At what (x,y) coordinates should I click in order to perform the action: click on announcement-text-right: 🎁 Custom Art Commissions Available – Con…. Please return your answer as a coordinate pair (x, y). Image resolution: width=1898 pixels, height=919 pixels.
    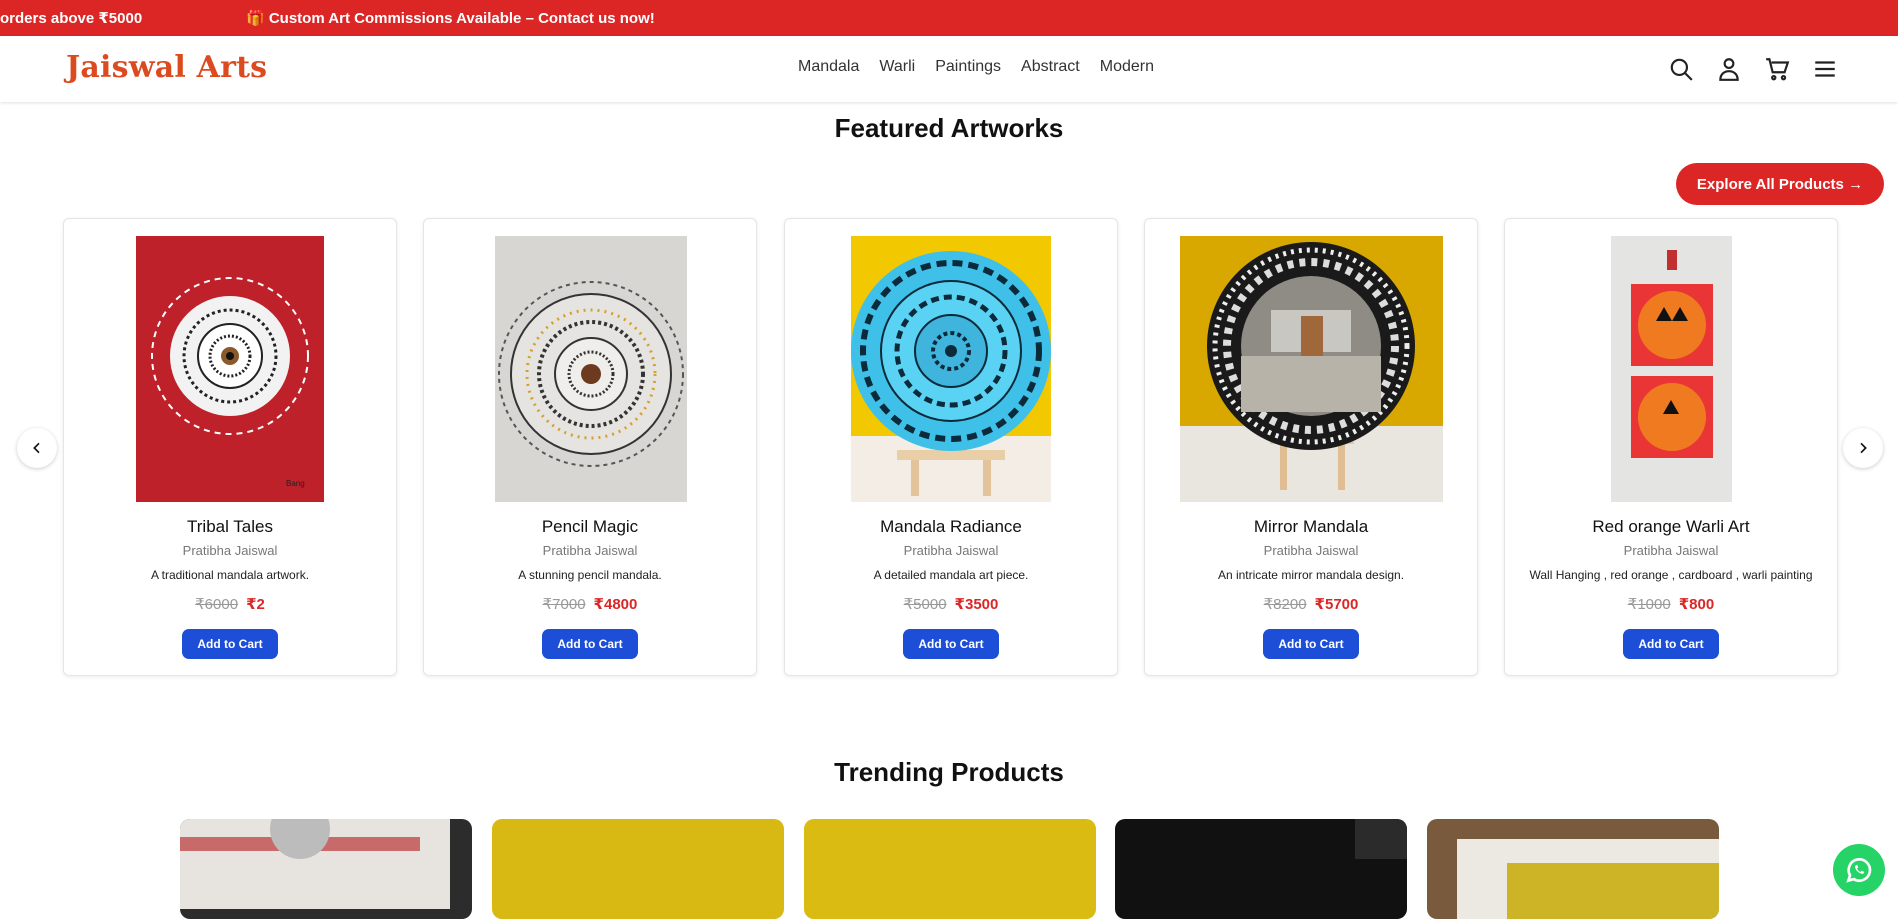
    Looking at the image, I should click on (450, 18).